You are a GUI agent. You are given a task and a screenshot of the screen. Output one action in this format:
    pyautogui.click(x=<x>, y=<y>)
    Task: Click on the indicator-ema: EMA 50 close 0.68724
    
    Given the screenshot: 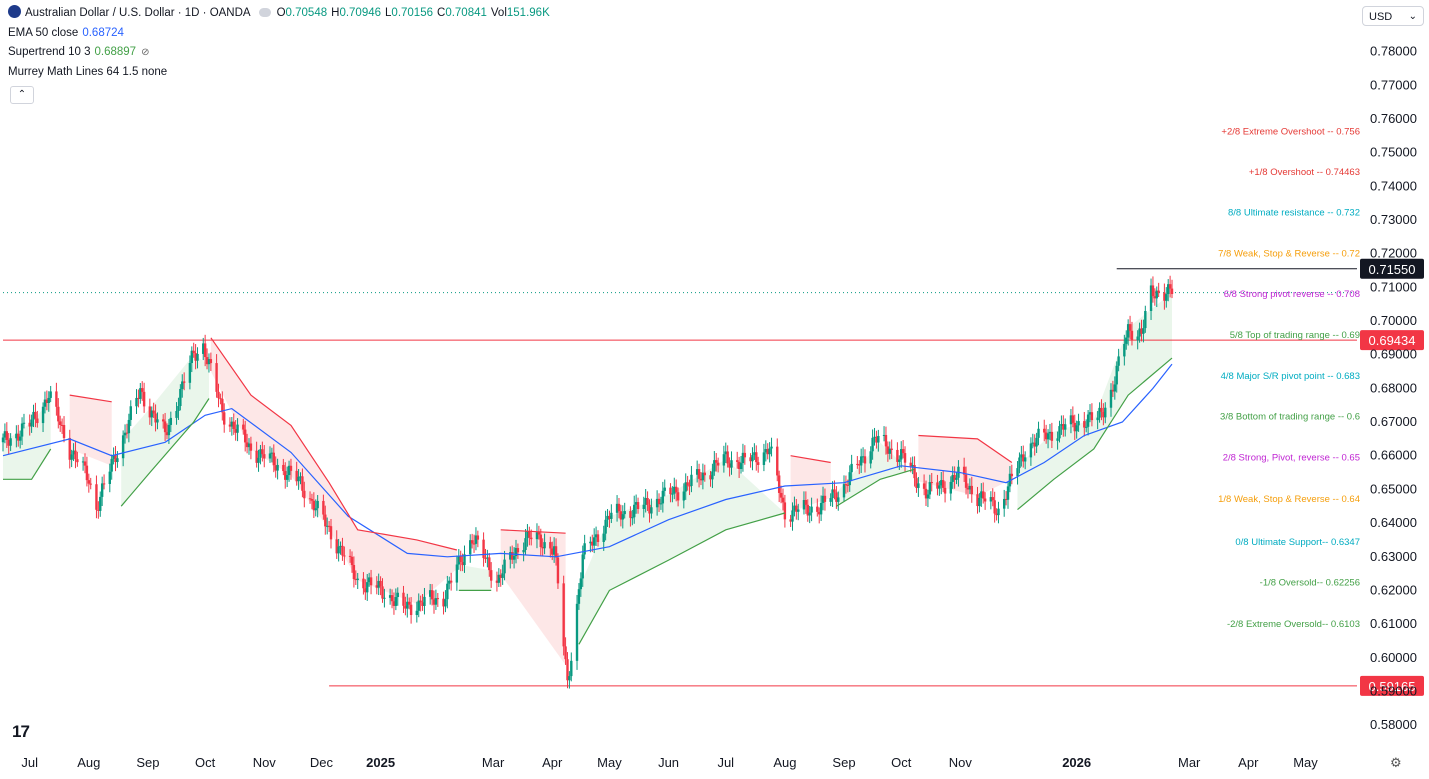 What is the action you would take?
    pyautogui.click(x=281, y=34)
    